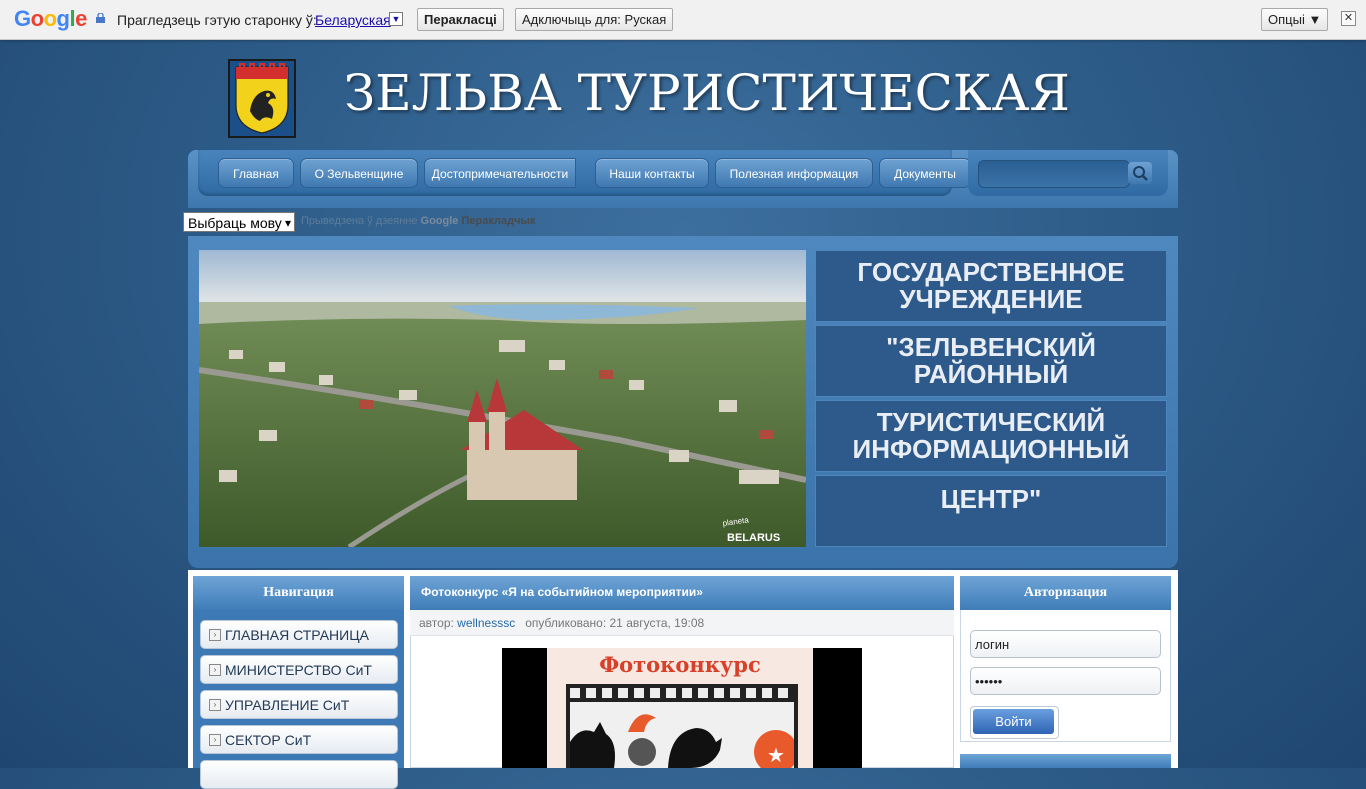 The height and width of the screenshot is (789, 1366). What do you see at coordinates (682, 726) in the screenshot?
I see `film-strip: ★` at bounding box center [682, 726].